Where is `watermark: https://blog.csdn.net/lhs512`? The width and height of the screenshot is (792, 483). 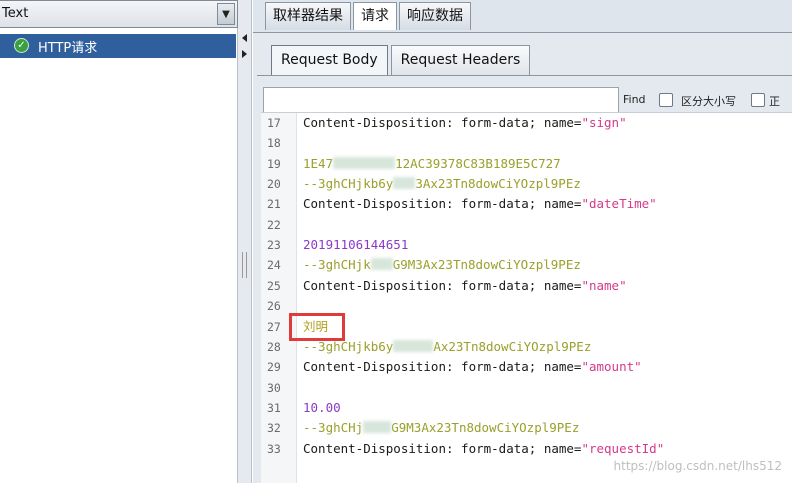 watermark: https://blog.csdn.net/lhs512 is located at coordinates (697, 466).